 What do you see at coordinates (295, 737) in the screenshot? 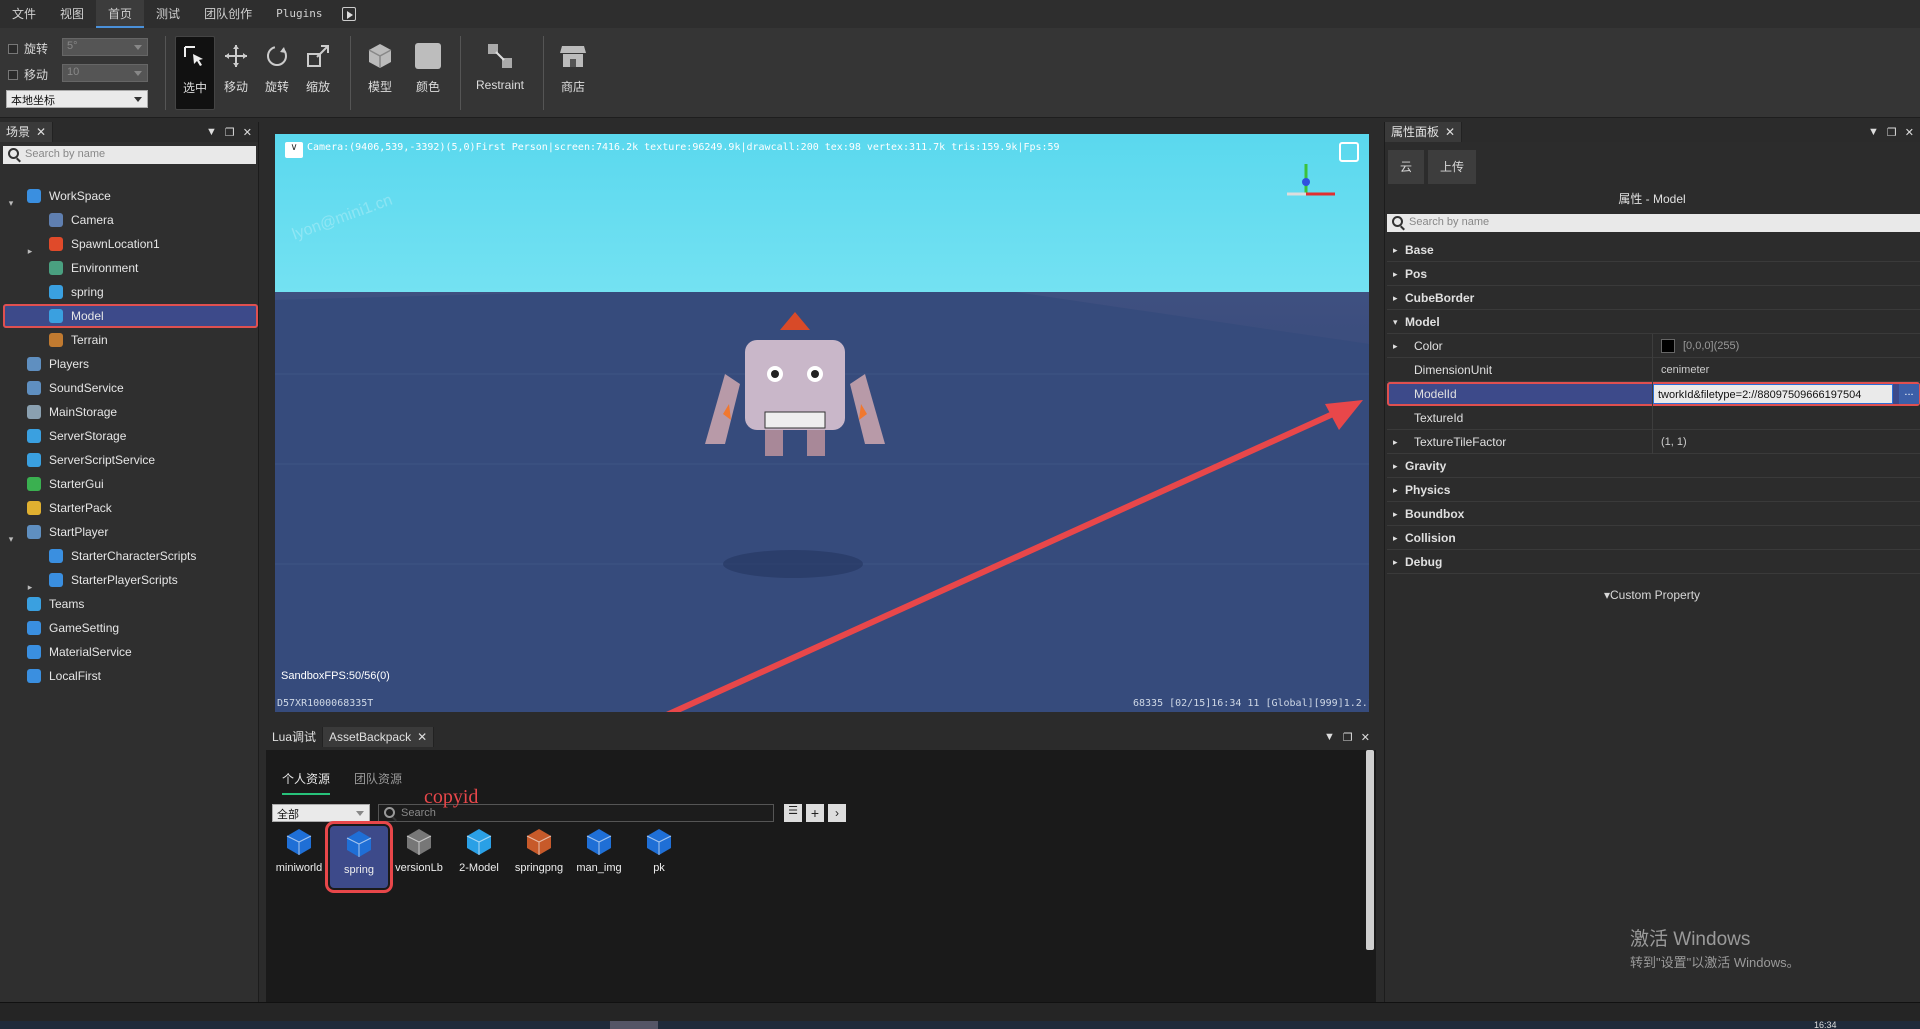
I see `tab-lua-debug: Lua调试` at bounding box center [295, 737].